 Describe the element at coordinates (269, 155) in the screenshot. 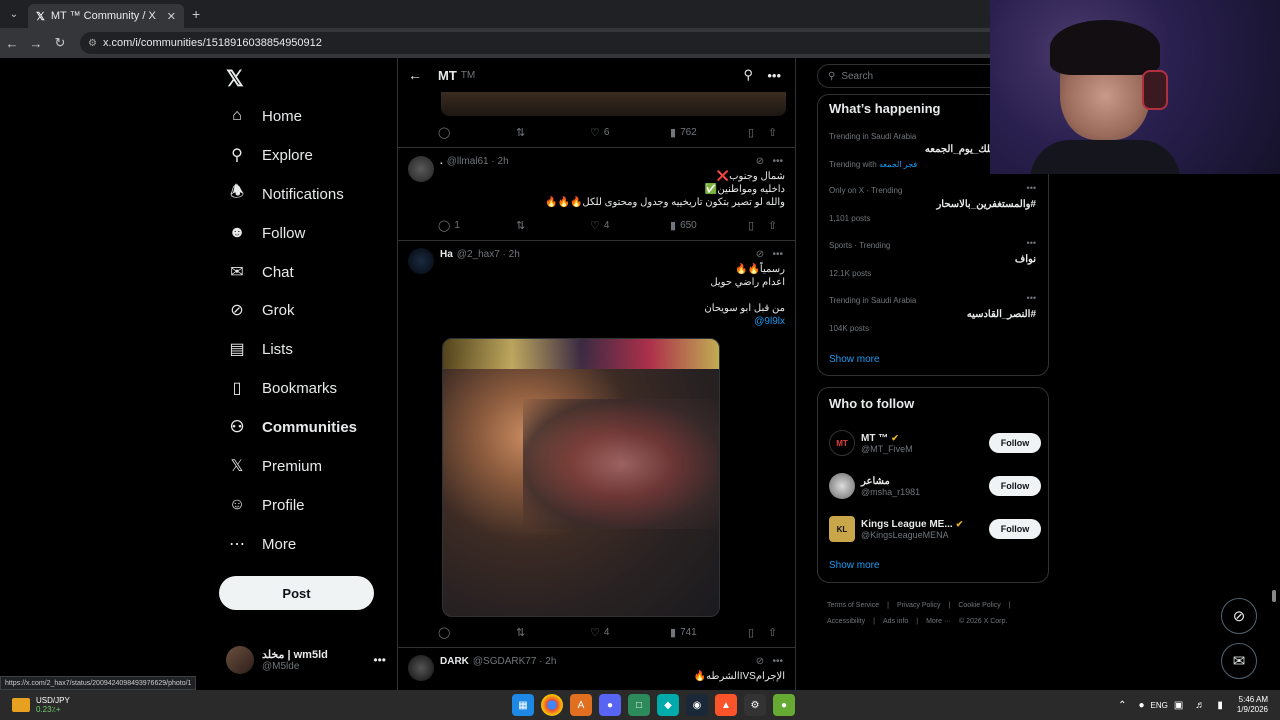

I see `nav-explore: ⚲ Explore` at that location.